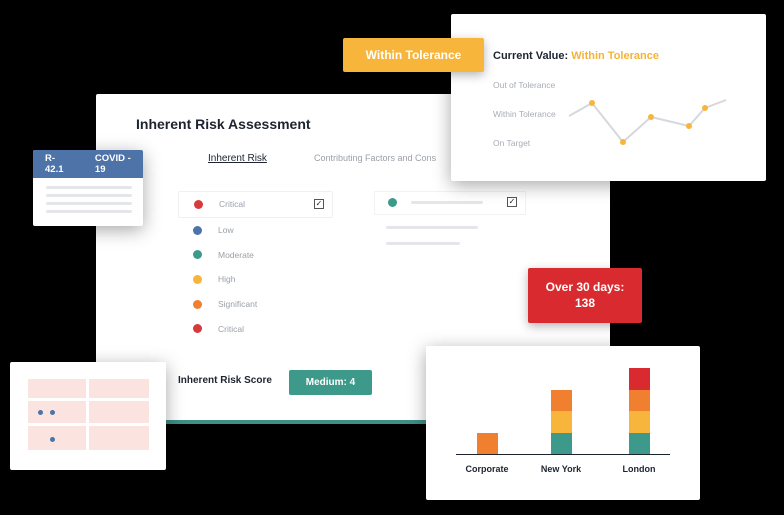 This screenshot has width=784, height=515. I want to click on tolerance-line-chart, so click(647, 122).